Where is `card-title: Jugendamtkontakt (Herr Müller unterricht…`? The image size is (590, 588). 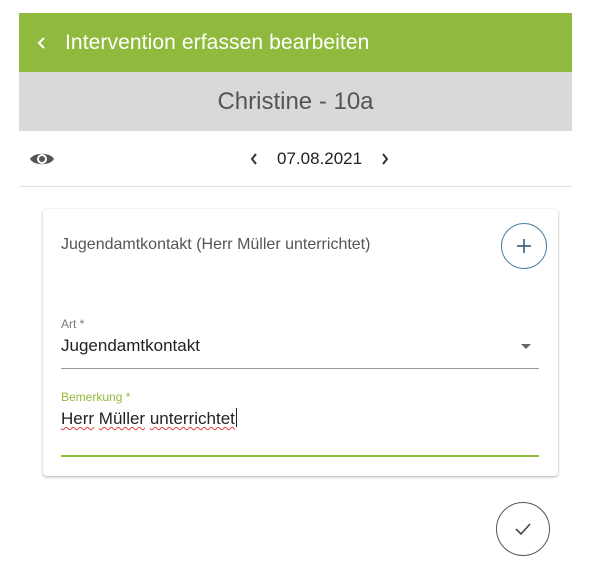
card-title: Jugendamtkontakt (Herr Müller unterricht… is located at coordinates (216, 244).